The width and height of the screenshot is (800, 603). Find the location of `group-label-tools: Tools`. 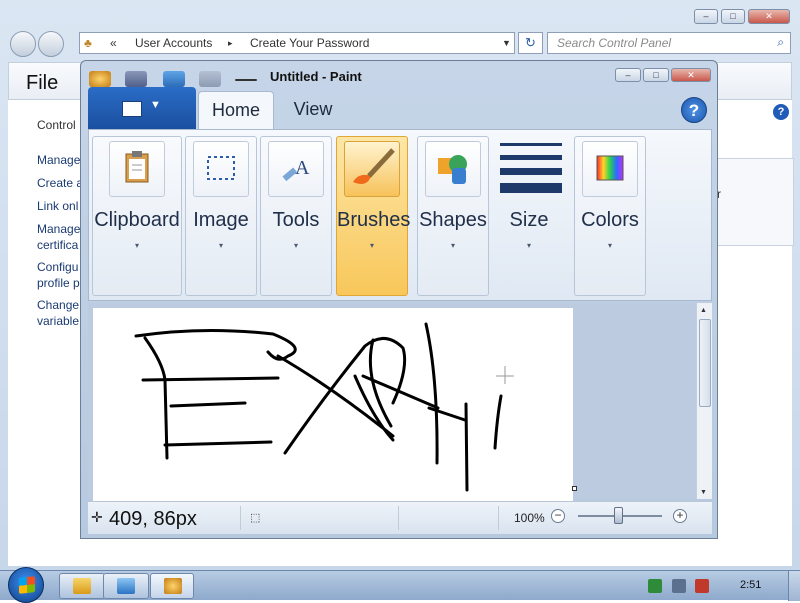

group-label-tools: Tools is located at coordinates (296, 220).